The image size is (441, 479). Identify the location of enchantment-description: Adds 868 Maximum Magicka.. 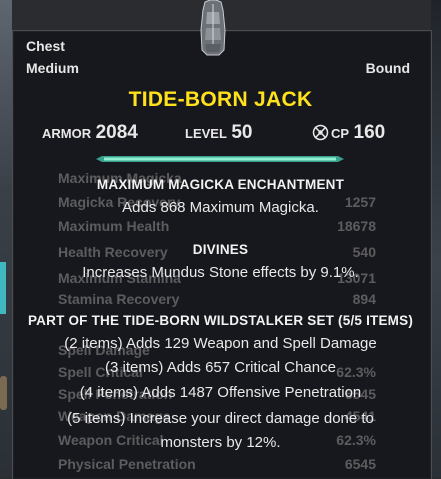
(220, 207).